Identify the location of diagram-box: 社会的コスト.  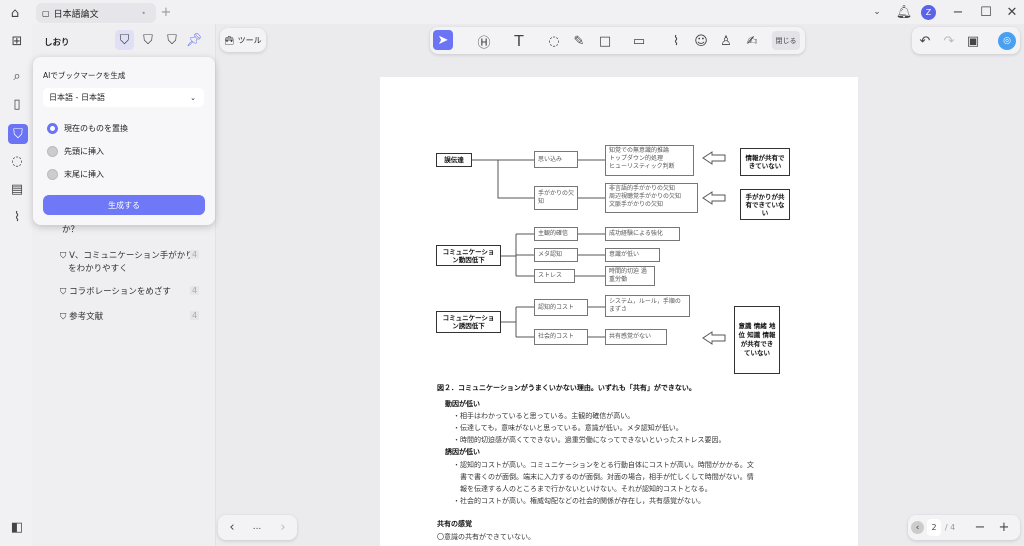
(561, 337).